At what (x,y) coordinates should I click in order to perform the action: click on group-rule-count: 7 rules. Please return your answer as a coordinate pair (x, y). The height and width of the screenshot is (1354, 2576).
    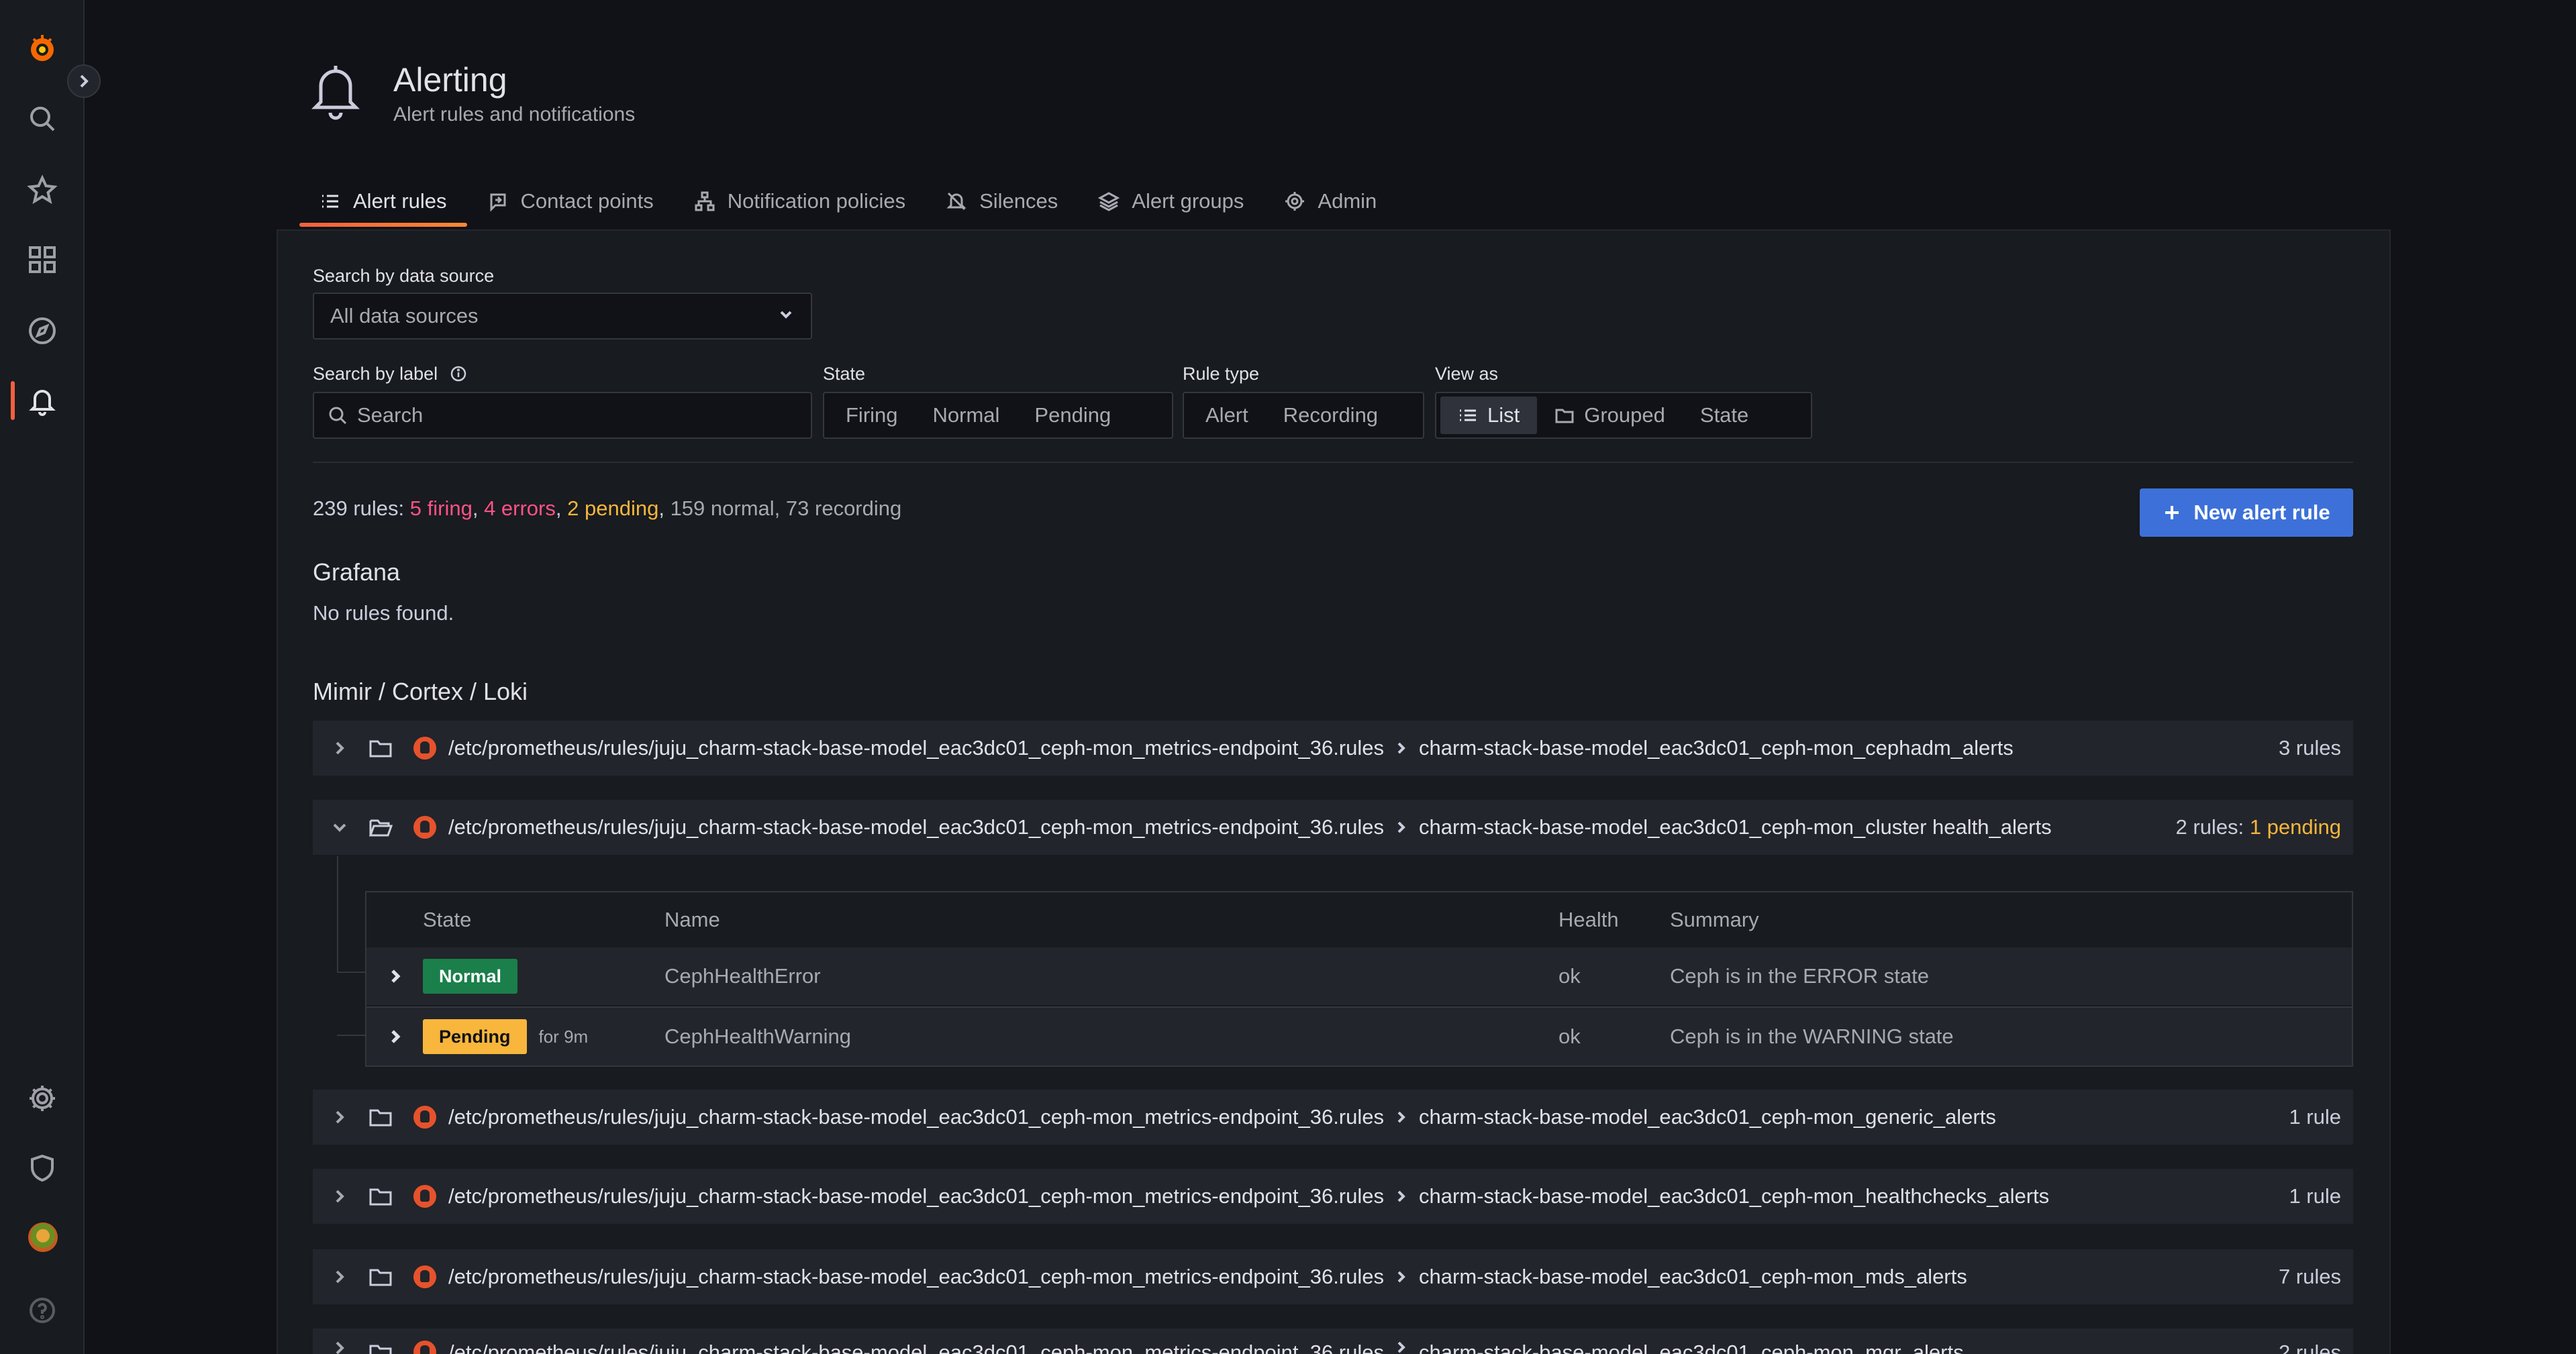
    Looking at the image, I should click on (2310, 1277).